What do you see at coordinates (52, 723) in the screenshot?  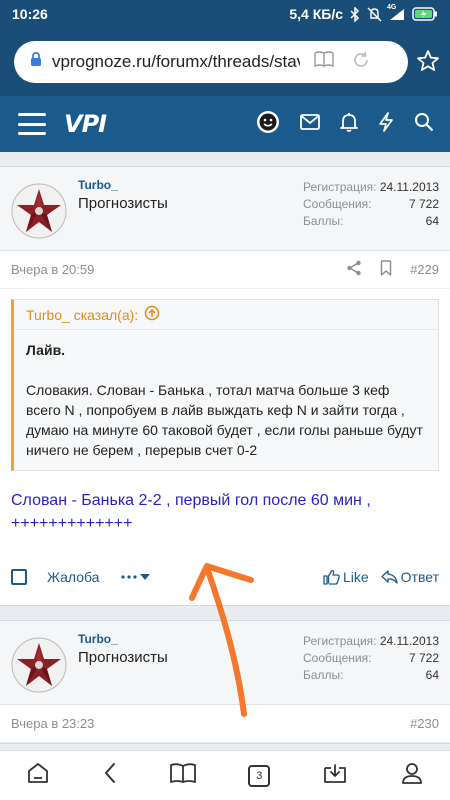 I see `post-date: Вчера в 23:23` at bounding box center [52, 723].